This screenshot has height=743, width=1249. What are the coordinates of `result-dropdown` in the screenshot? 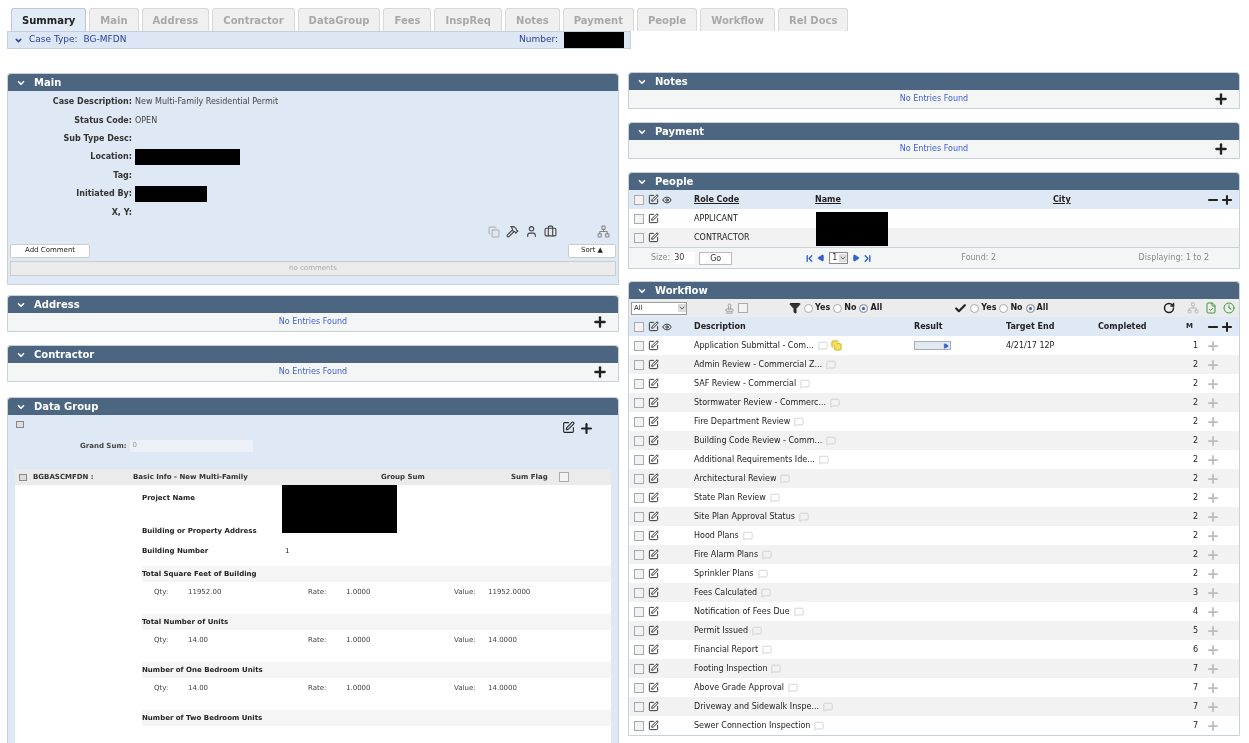 It's located at (932, 345).